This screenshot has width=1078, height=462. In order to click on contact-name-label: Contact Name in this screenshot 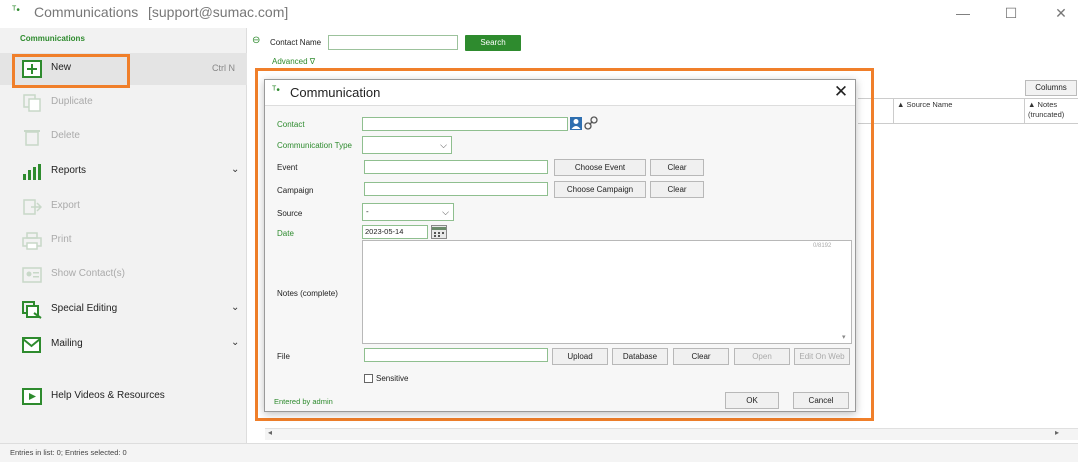, I will do `click(296, 42)`.